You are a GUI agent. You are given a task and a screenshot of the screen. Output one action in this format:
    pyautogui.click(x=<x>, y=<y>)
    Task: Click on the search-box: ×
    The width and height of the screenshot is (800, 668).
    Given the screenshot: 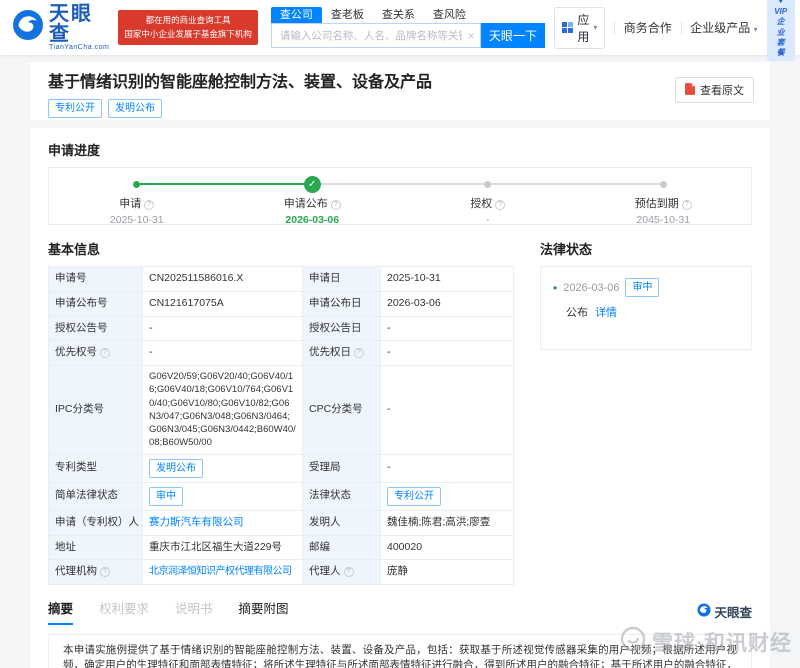 What is the action you would take?
    pyautogui.click(x=375, y=35)
    